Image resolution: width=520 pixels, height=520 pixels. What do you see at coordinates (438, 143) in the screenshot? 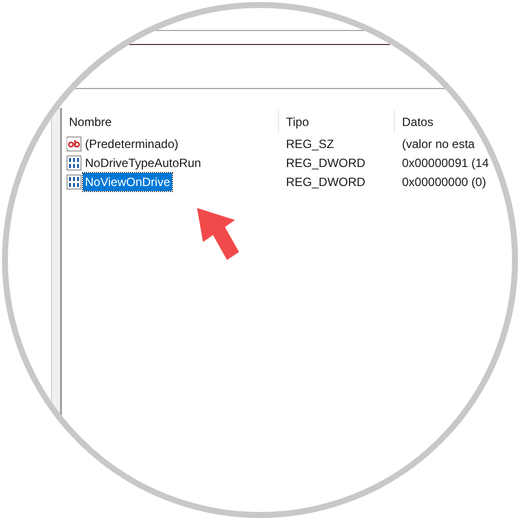
I see `value-data: (valor no esta` at bounding box center [438, 143].